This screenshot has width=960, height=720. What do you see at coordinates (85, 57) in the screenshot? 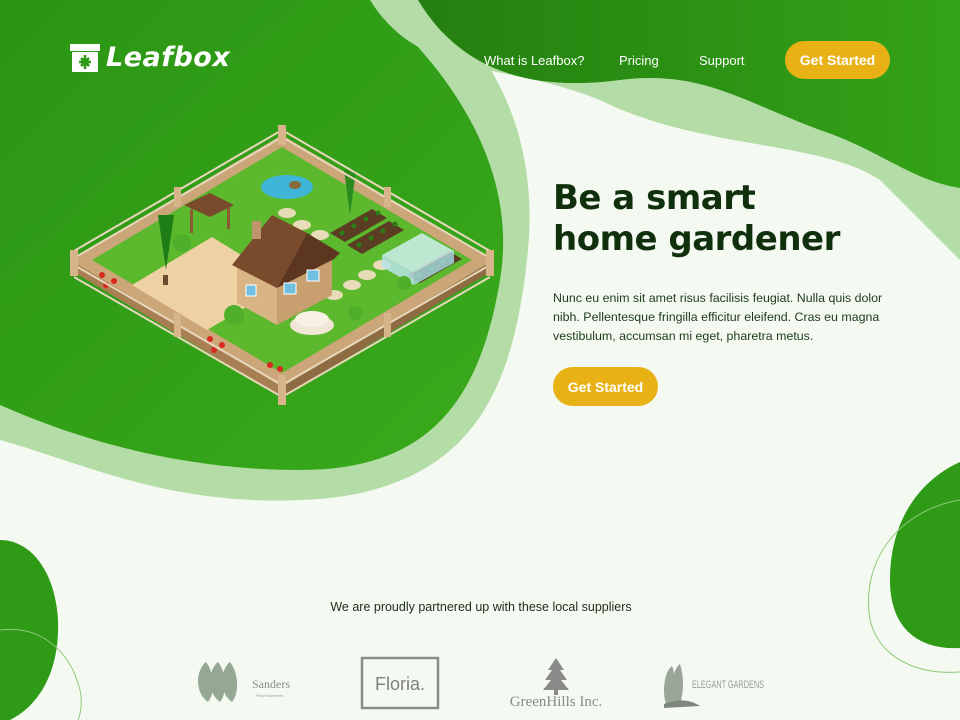
I see `leafbox-logo-icon` at bounding box center [85, 57].